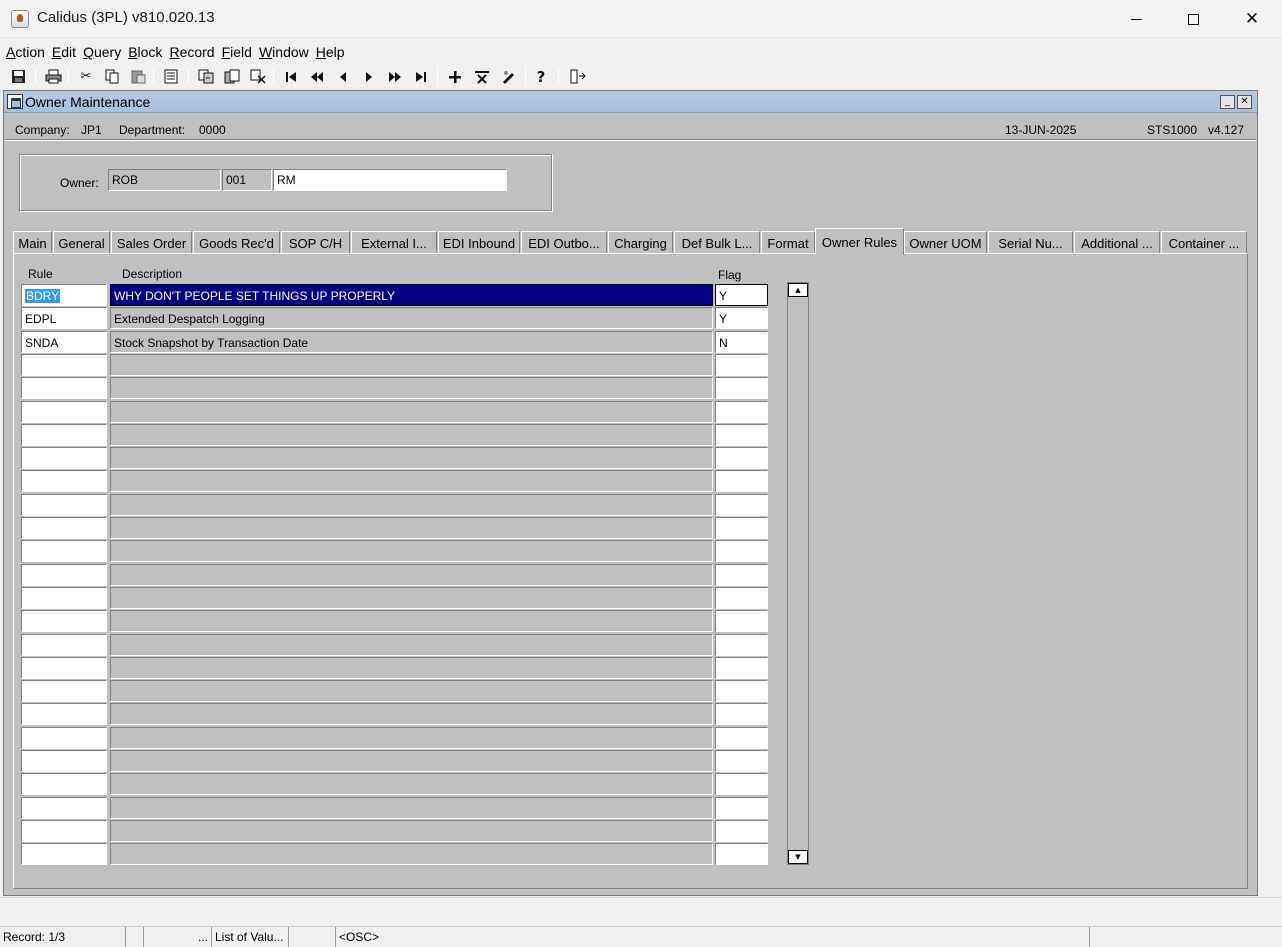 This screenshot has width=1282, height=947. Describe the element at coordinates (411, 342) in the screenshot. I see `description-cell: Stock Snapshot by Transaction Date` at that location.